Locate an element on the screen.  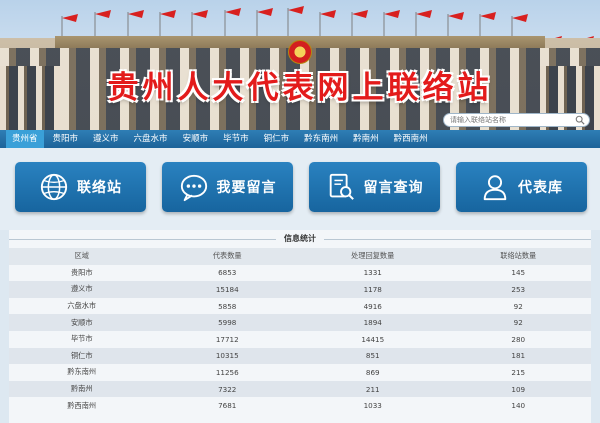
cell-region: 黔东南州 is located at coordinates (82, 372).